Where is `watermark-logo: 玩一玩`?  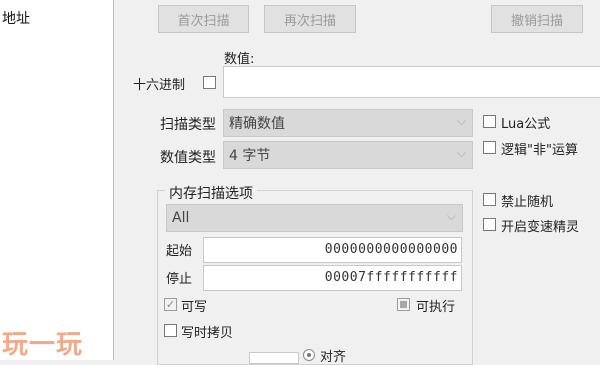 watermark-logo: 玩一玩 is located at coordinates (43, 345).